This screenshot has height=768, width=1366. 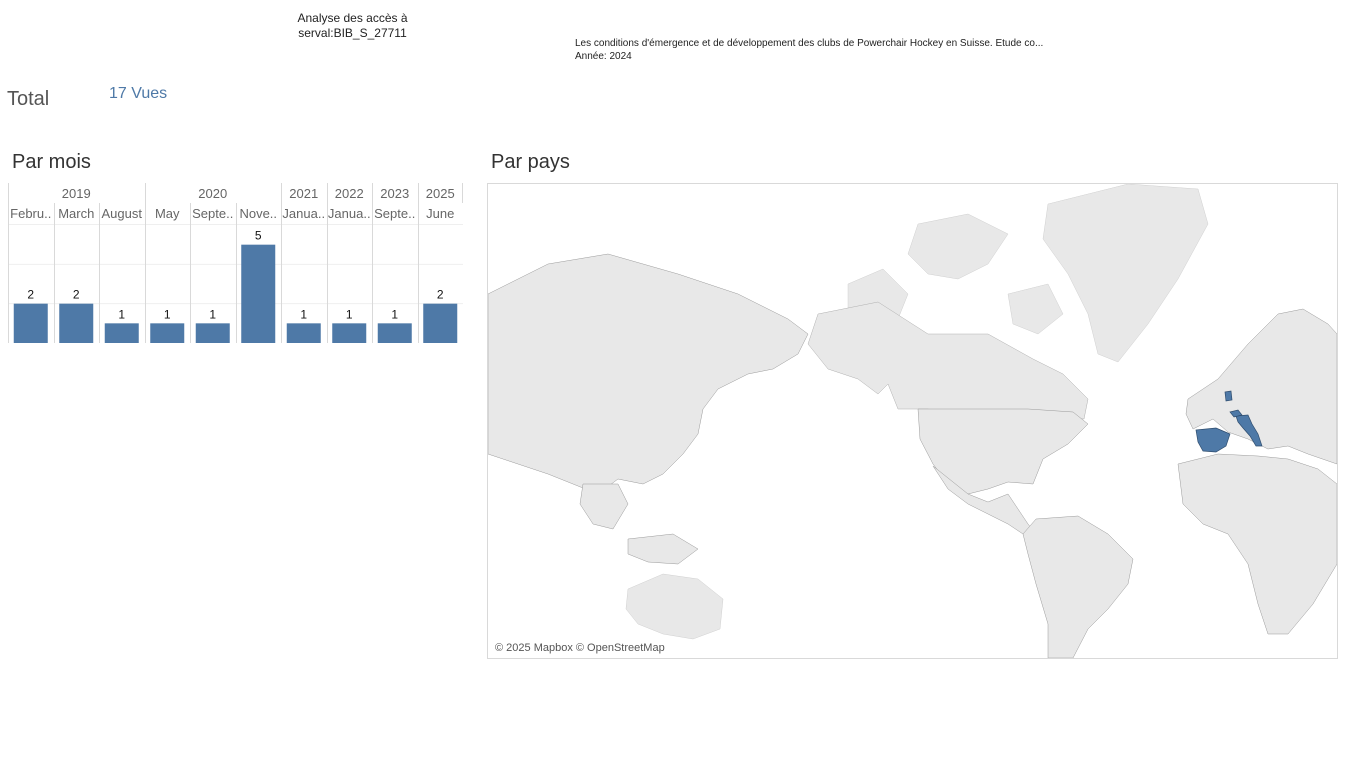 I want to click on report-title: Analyse des accès à serval:BIB_S_27711, so click(x=352, y=26).